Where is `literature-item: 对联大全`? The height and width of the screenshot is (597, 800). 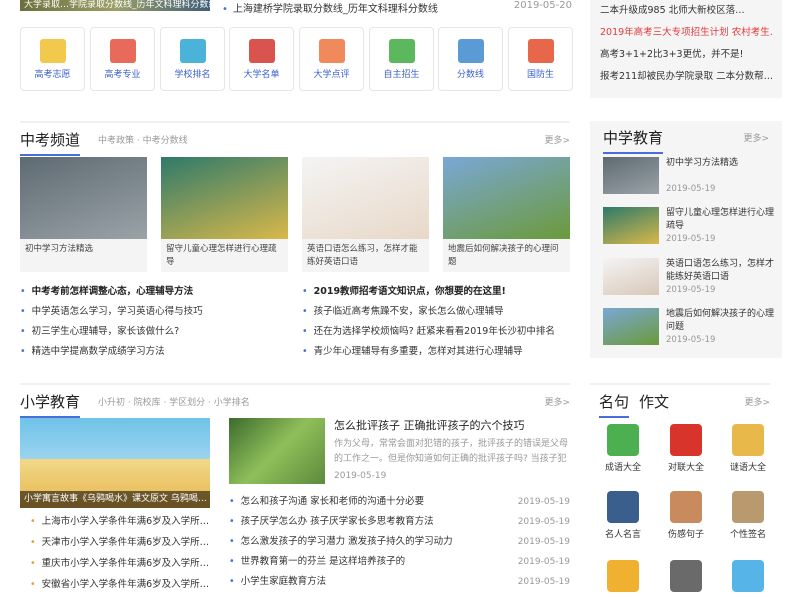 literature-item: 对联大全 is located at coordinates (686, 448).